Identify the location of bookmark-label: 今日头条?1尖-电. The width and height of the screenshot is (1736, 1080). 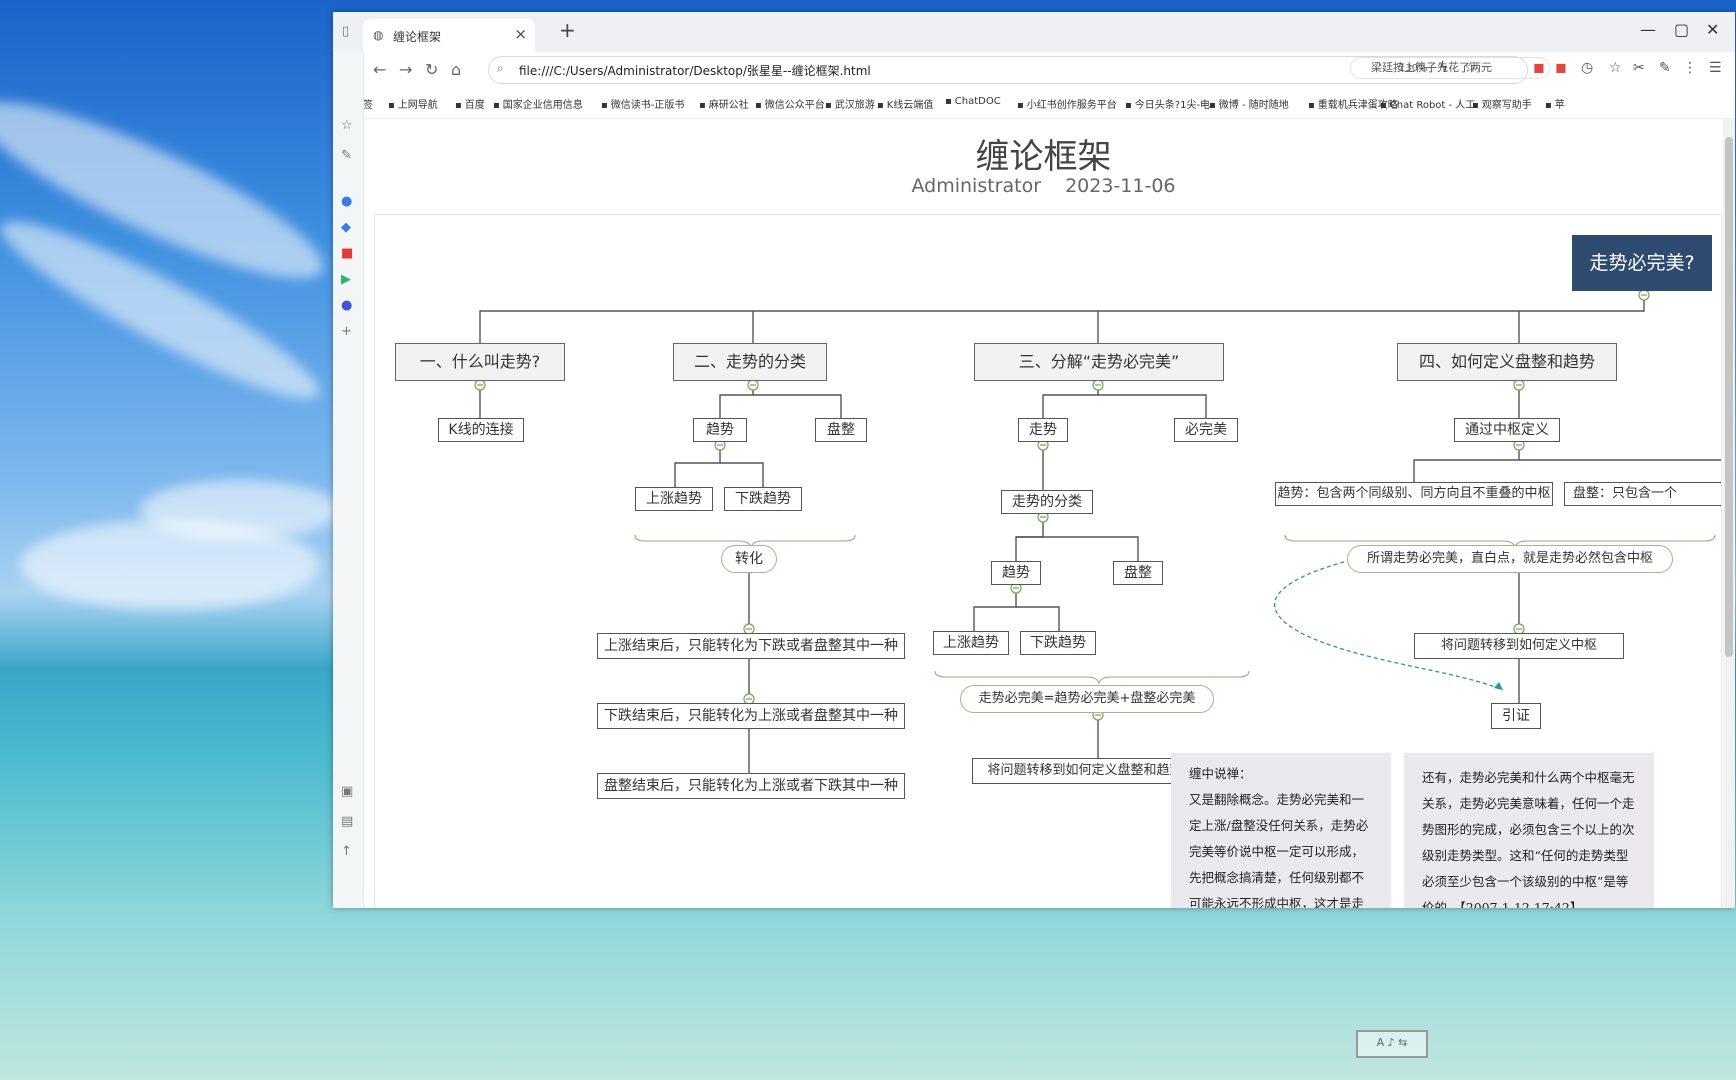
(1172, 105).